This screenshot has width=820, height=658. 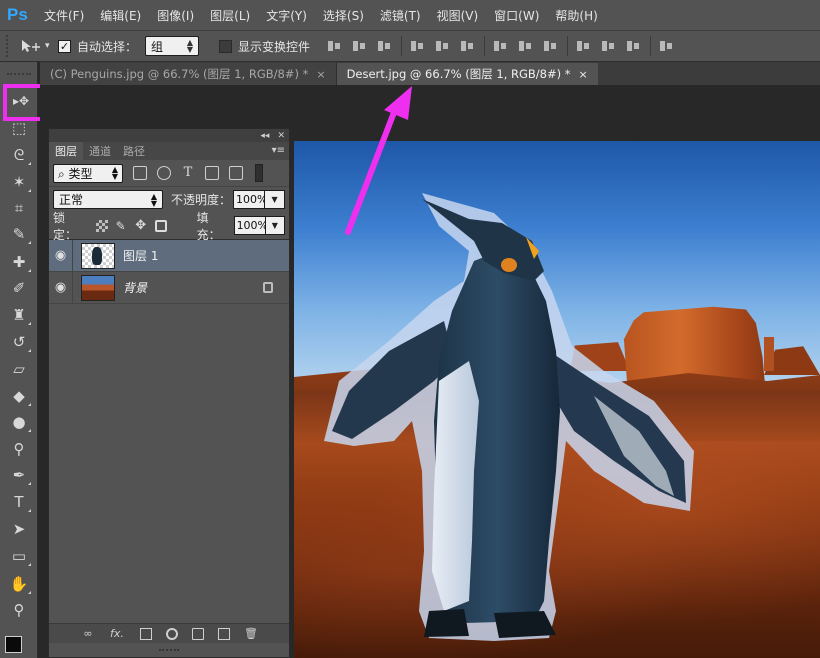 What do you see at coordinates (230, 15) in the screenshot?
I see `menu-layer: 图层(L)` at bounding box center [230, 15].